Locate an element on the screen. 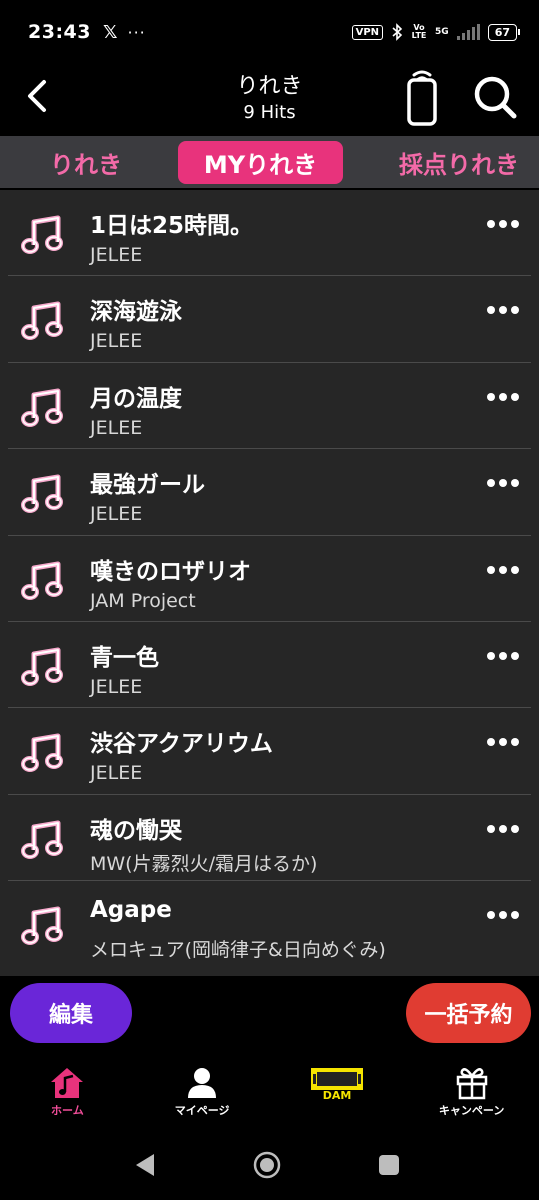  song-title: 1日は25時間。 is located at coordinates (172, 226).